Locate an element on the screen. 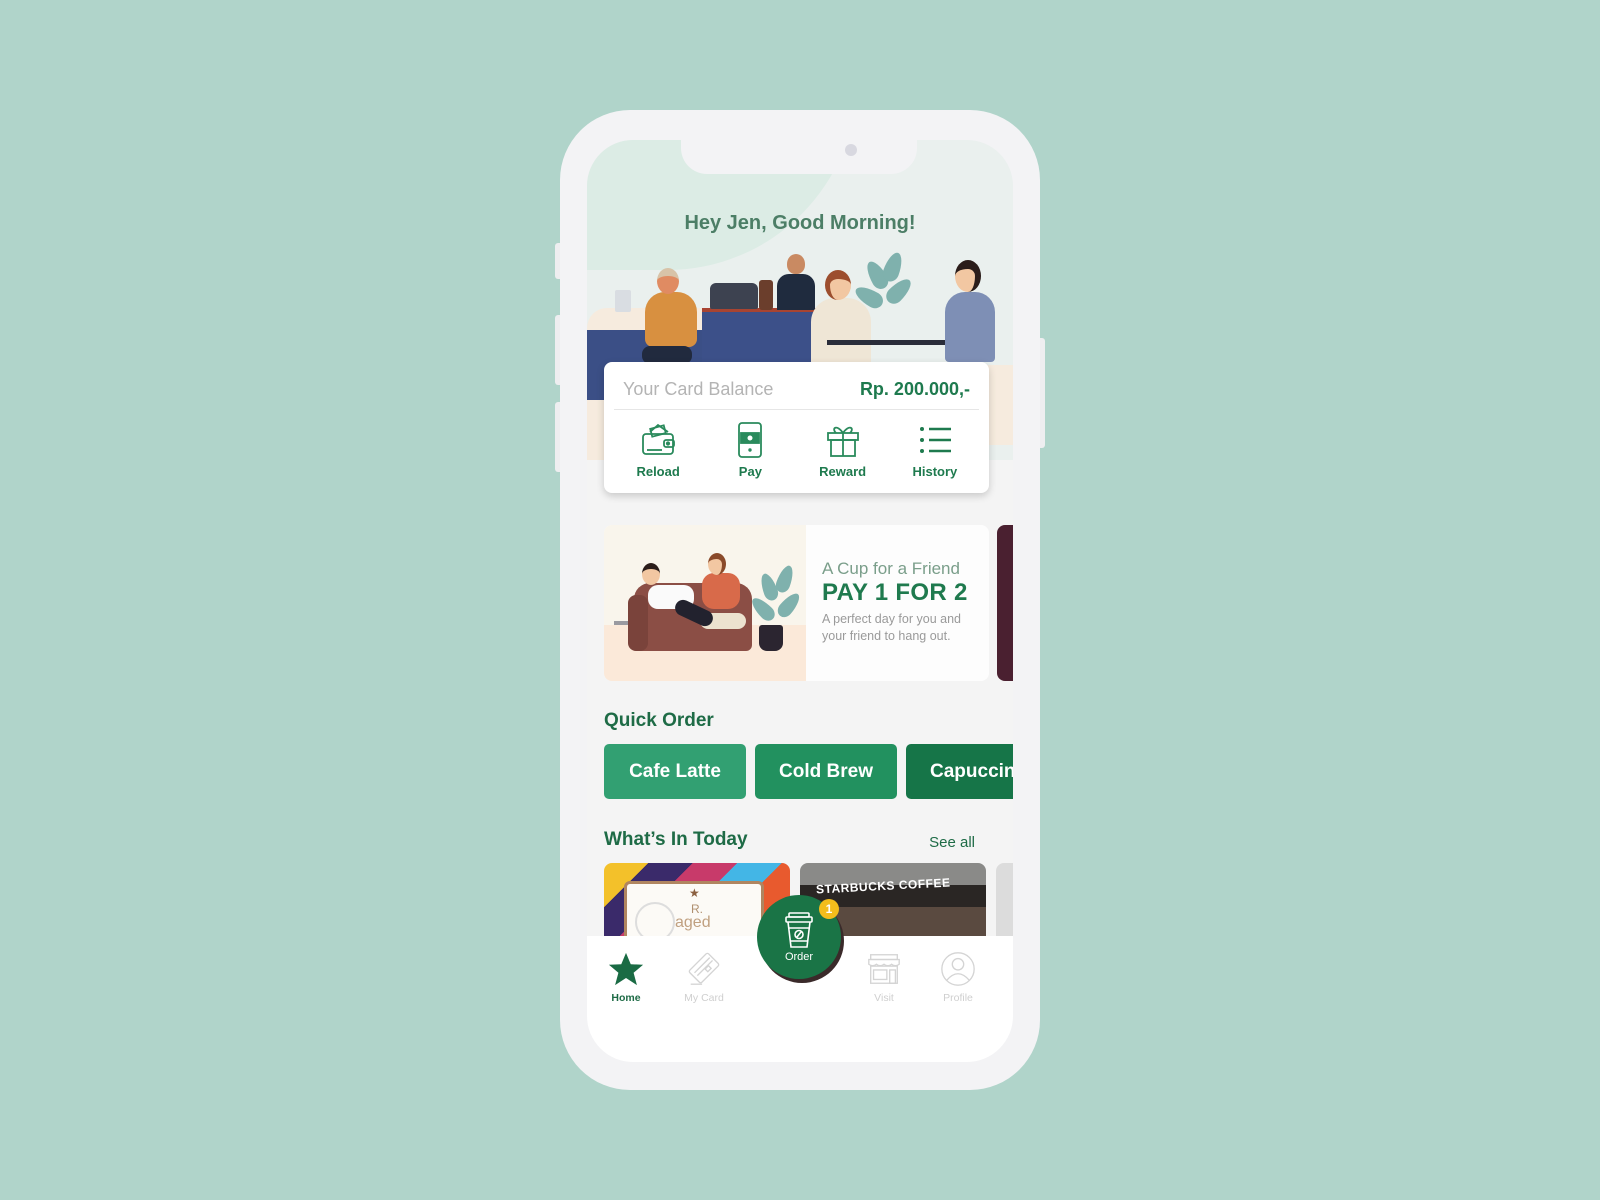 This screenshot has width=1600, height=1200. customer-illustration is located at coordinates (668, 281).